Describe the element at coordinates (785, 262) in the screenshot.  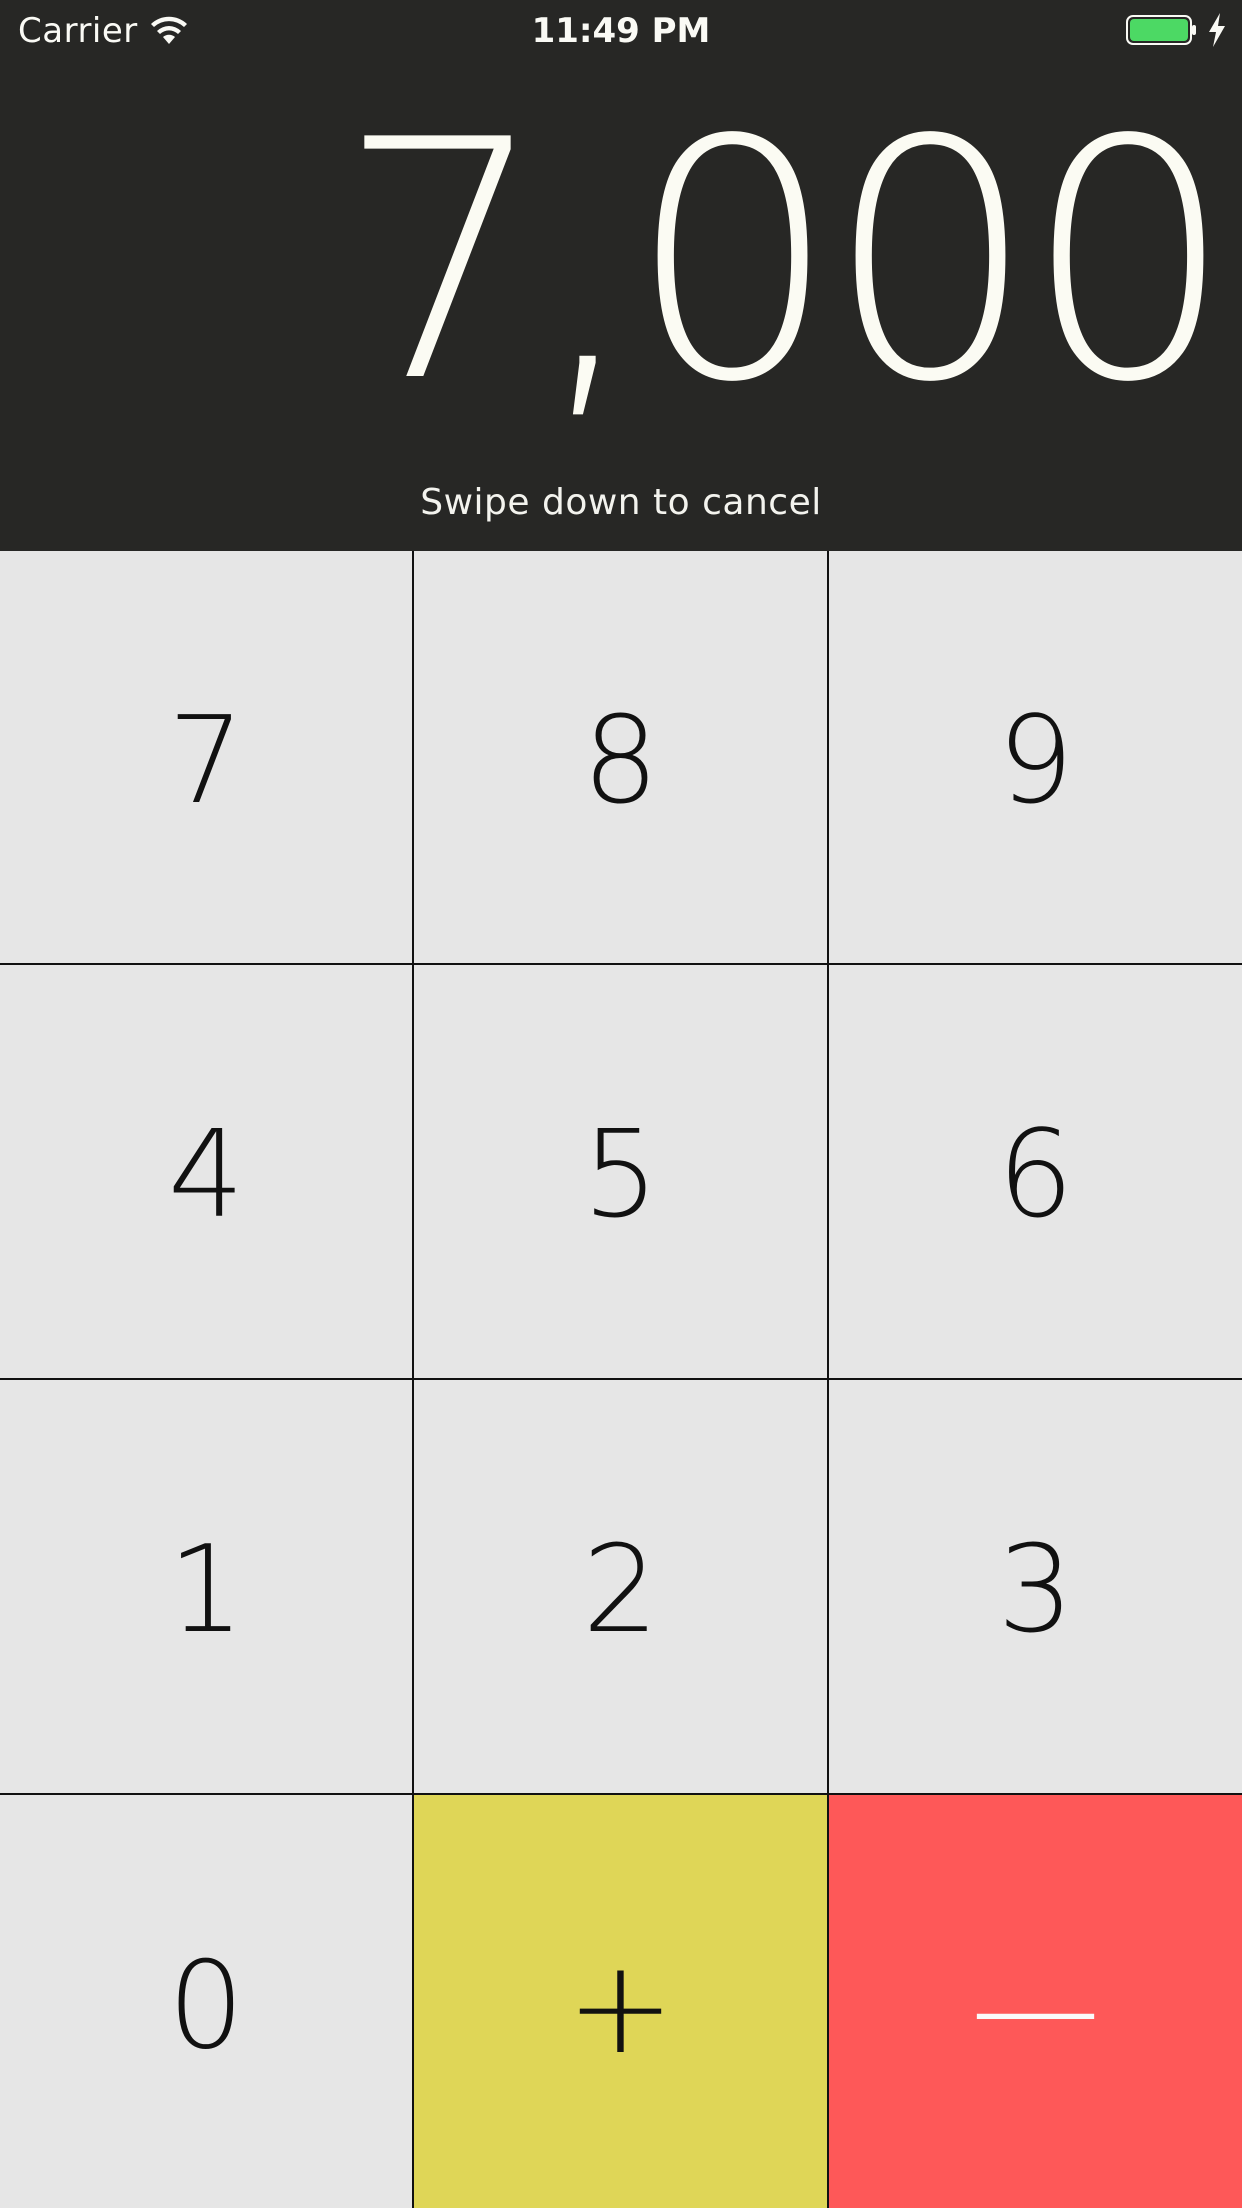
I see `display-value: 7,000` at that location.